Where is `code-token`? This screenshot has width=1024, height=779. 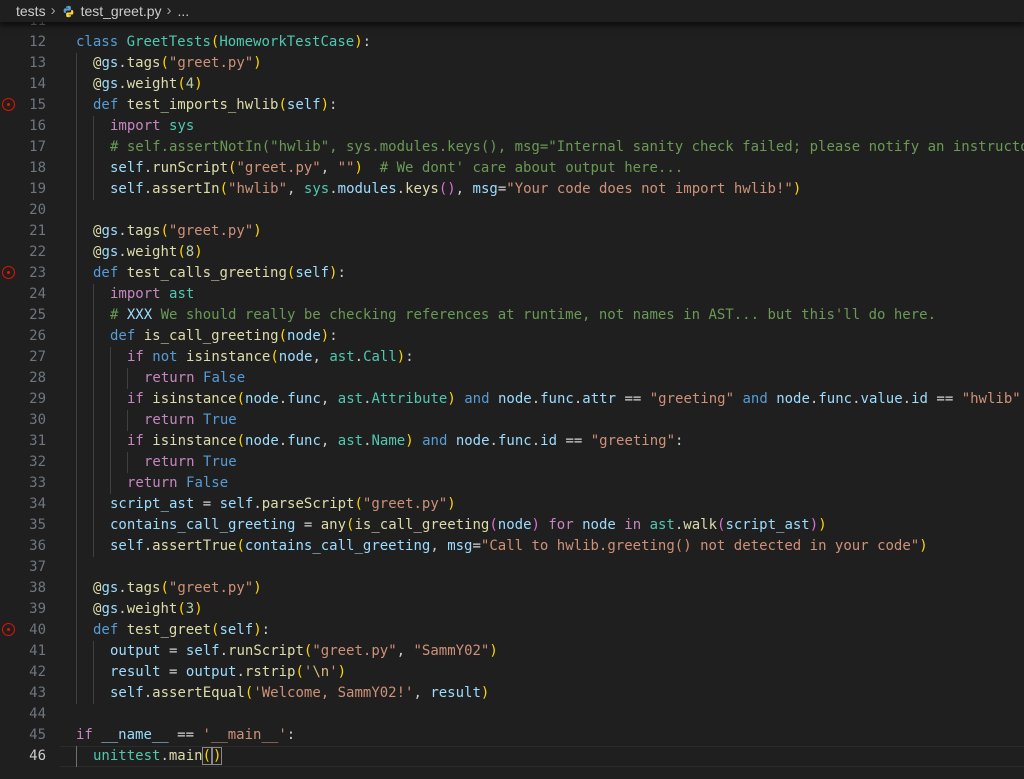
code-token is located at coordinates (182, 357).